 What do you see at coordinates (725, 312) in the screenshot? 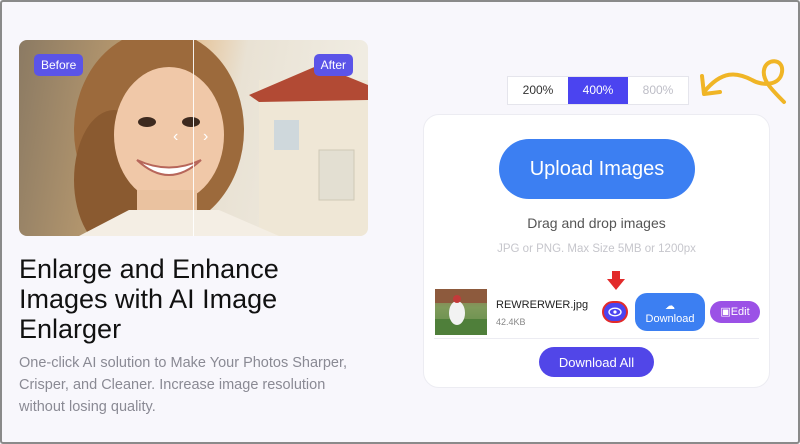
I see `edit-icon: ▣` at bounding box center [725, 312].